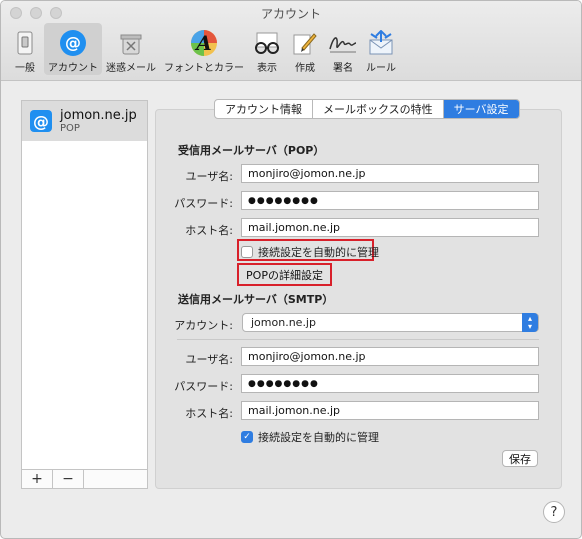 This screenshot has width=582, height=539. What do you see at coordinates (264, 109) in the screenshot?
I see `tab-account-info: アカウント情報` at bounding box center [264, 109].